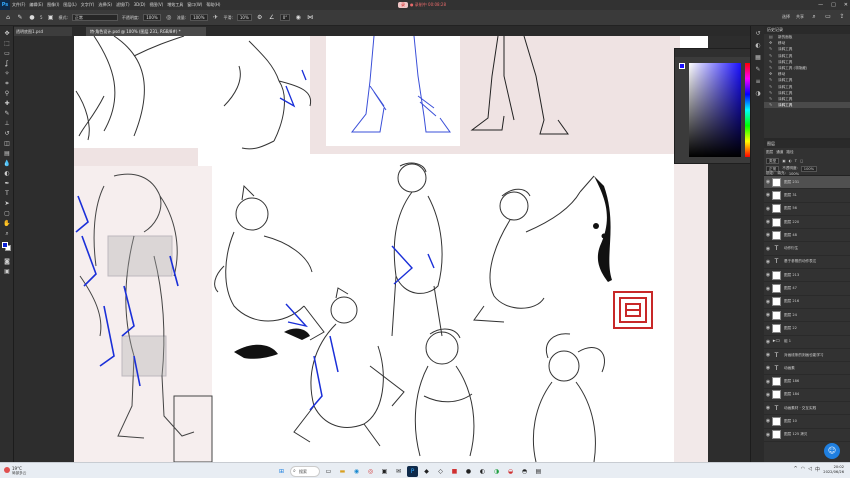  What do you see at coordinates (7, 113) in the screenshot?
I see `brush-tool-icon: ✎` at bounding box center [7, 113].